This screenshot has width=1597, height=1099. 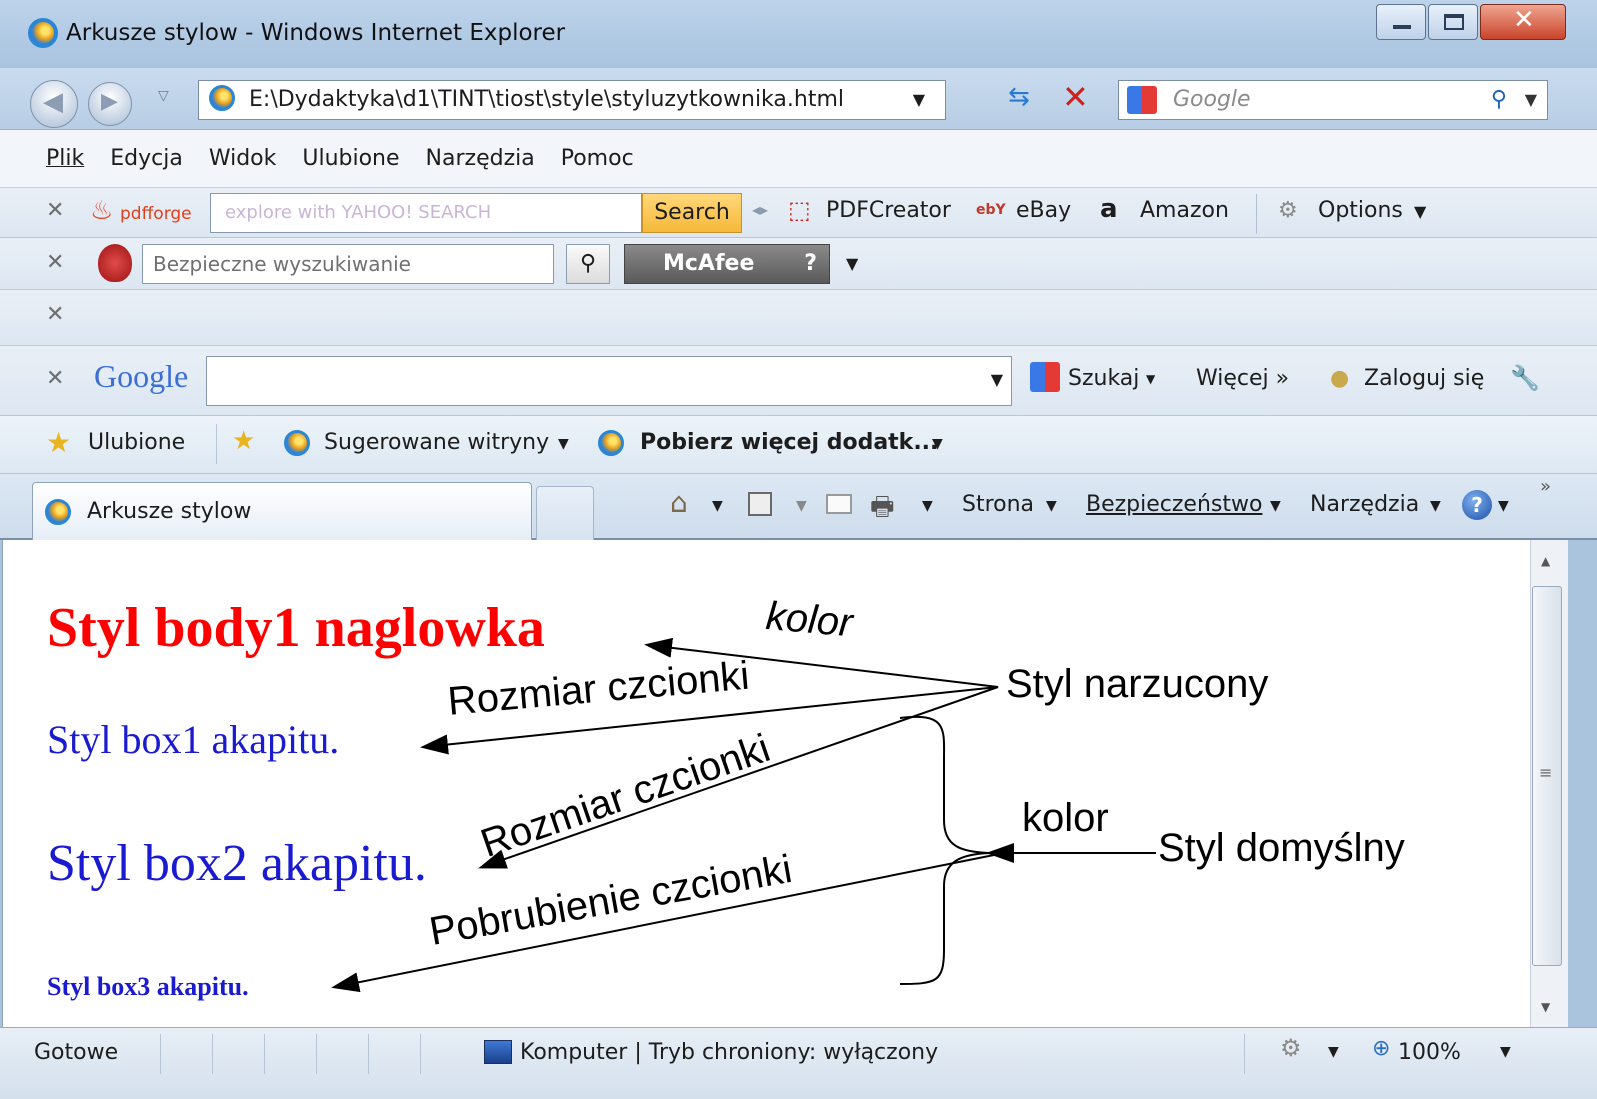 I want to click on annotation-styl-domyslny: Styl domyślny, so click(x=1281, y=848).